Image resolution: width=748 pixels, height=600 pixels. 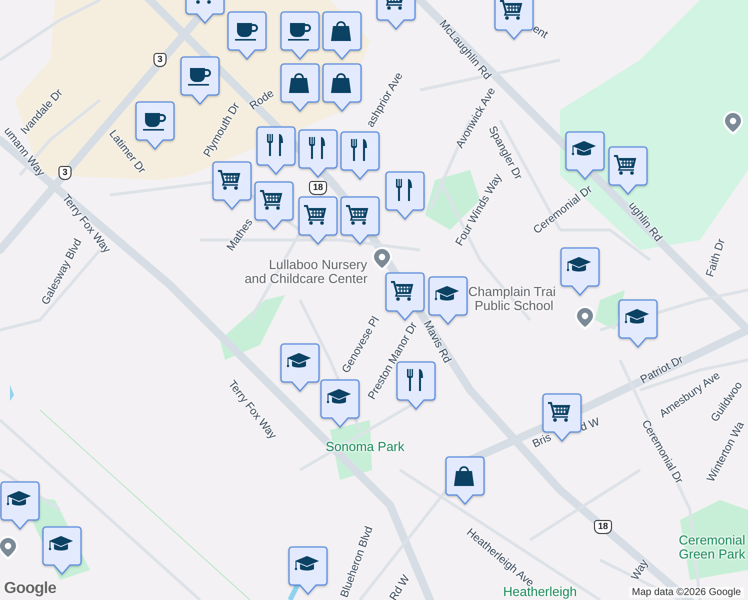 I want to click on pond-area, so click(x=12, y=393).